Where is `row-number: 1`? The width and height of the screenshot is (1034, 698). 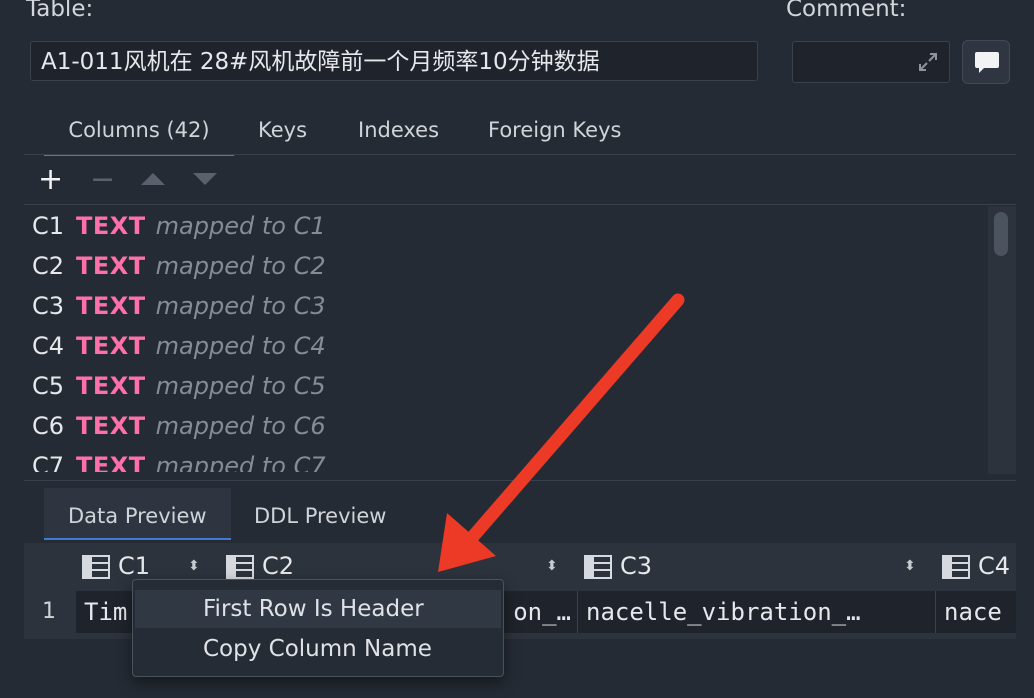 row-number: 1 is located at coordinates (49, 611).